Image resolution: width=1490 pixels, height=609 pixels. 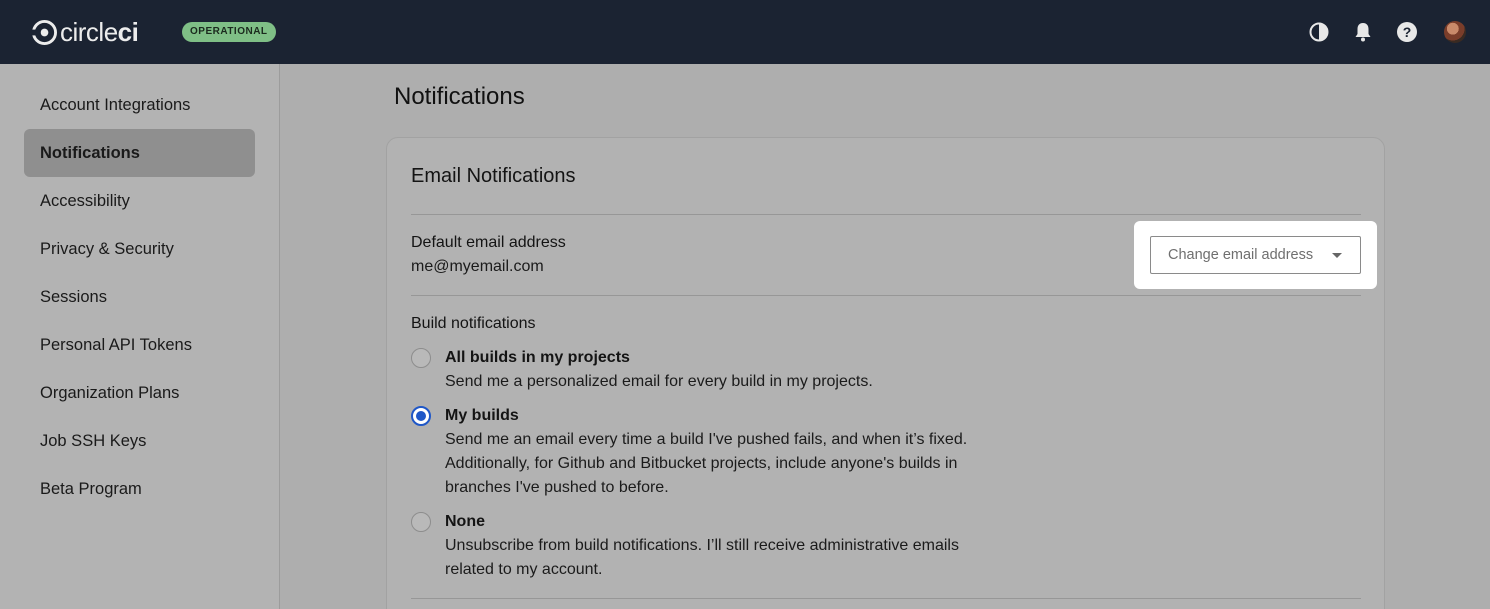 I want to click on sidebar-item-personal-api-tokens: Personal API Tokens, so click(x=139, y=345).